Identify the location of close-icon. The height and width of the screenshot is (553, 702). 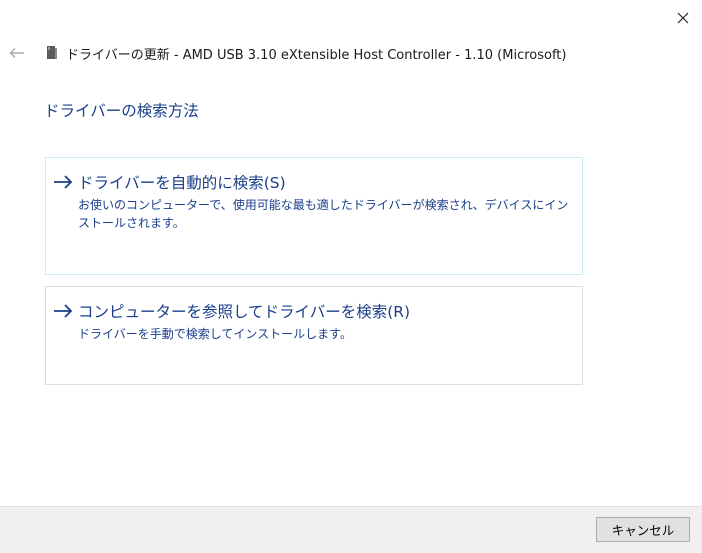
(683, 18).